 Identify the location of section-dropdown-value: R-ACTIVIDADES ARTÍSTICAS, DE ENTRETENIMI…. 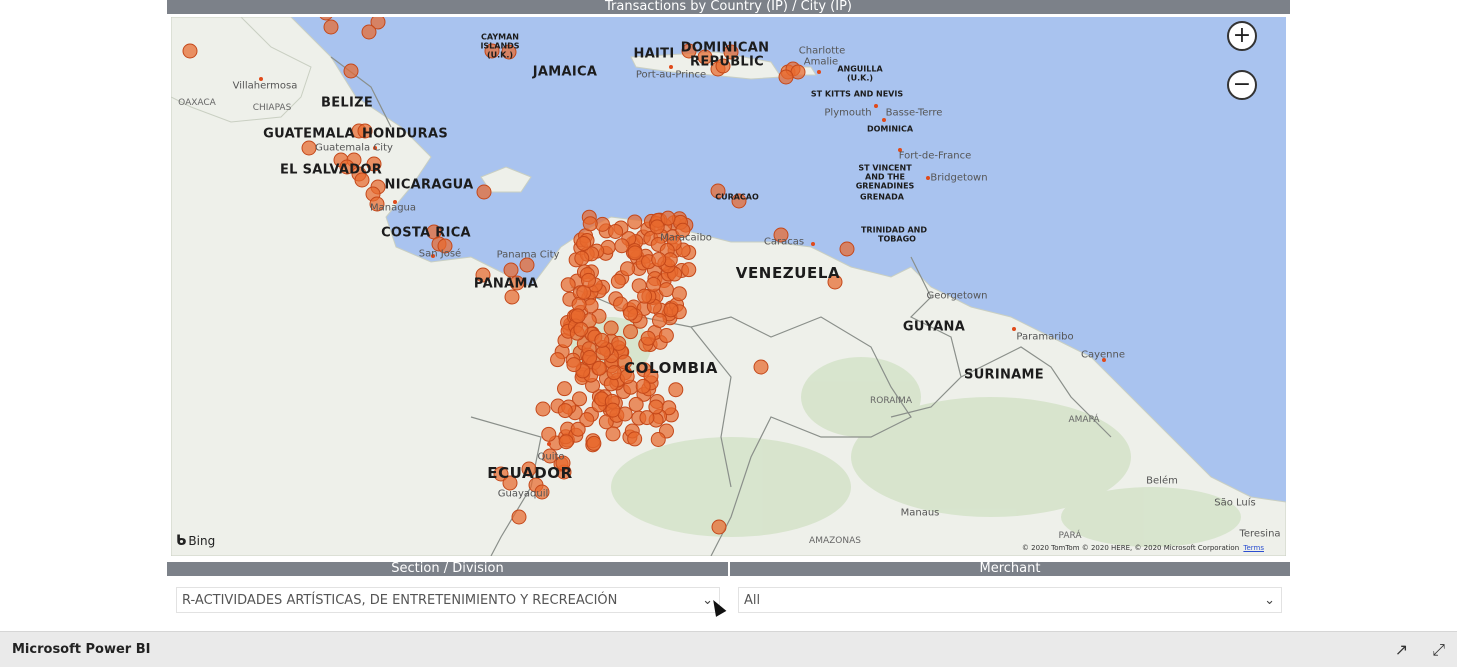
(400, 600).